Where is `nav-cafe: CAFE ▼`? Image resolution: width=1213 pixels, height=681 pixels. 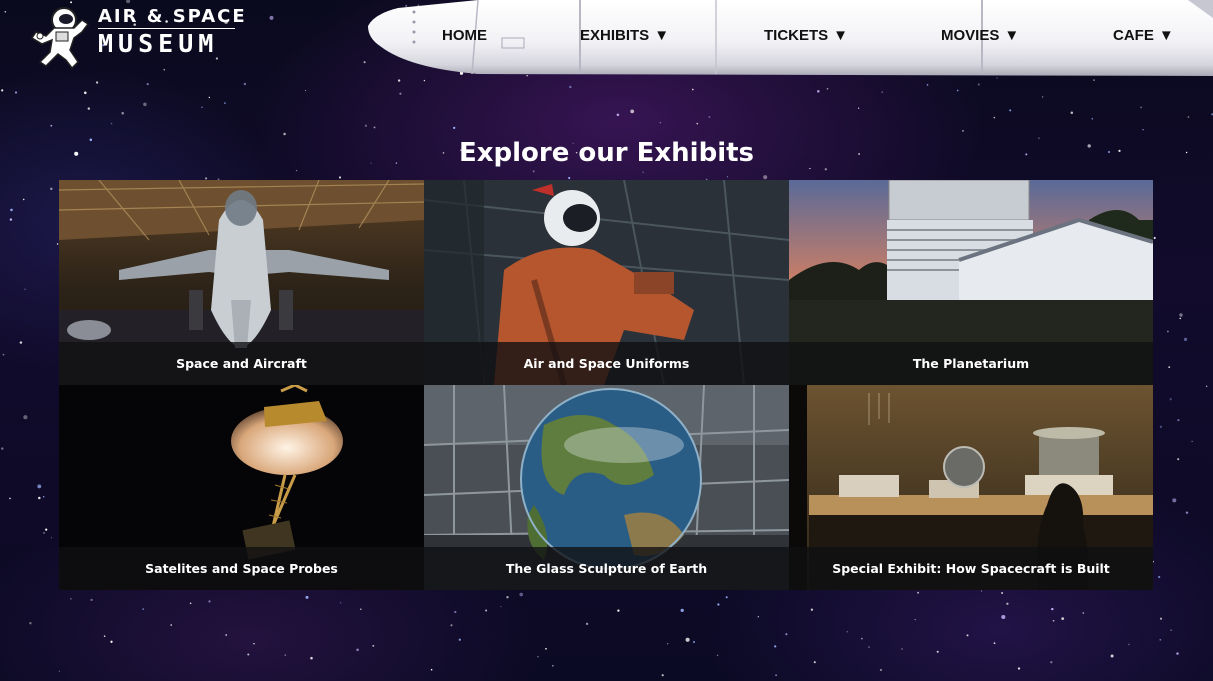
nav-cafe: CAFE ▼ is located at coordinates (1143, 35).